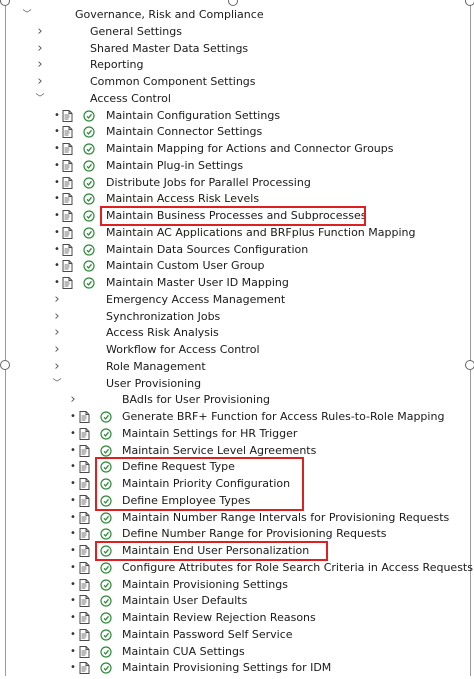  I want to click on tree-node-label: User Provisioning, so click(153, 384).